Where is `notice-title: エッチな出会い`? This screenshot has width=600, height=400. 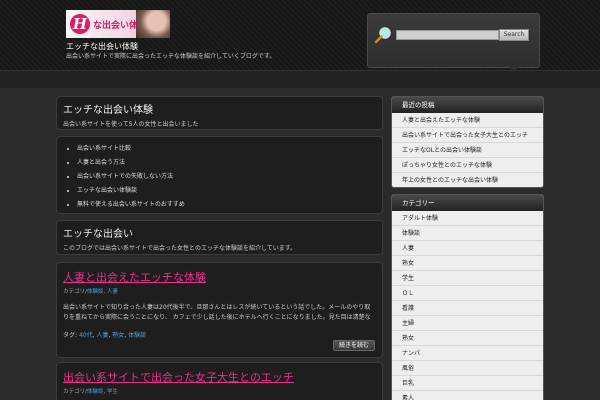
notice-title: エッチな出会い is located at coordinates (98, 234).